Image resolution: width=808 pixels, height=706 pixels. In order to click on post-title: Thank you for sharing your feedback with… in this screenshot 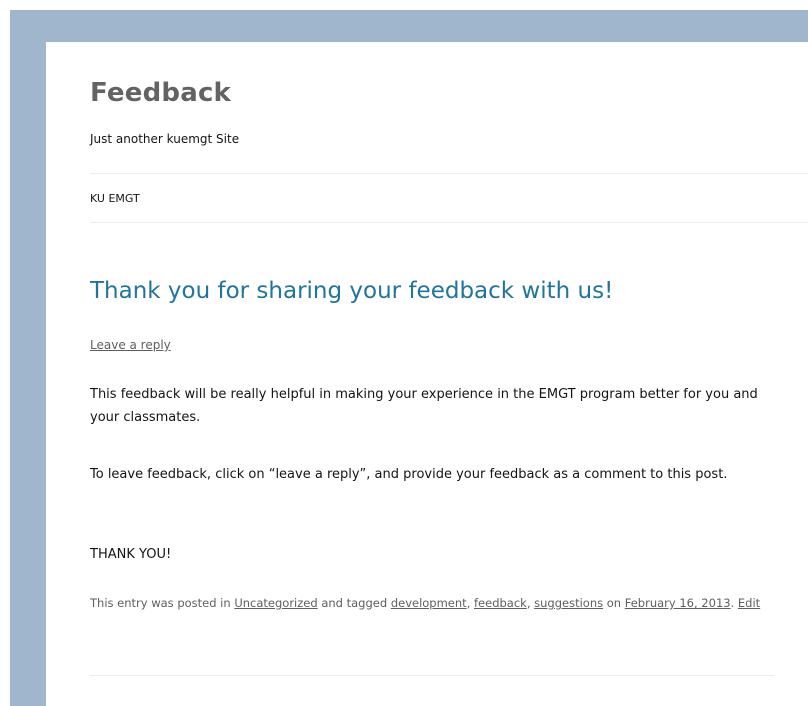, I will do `click(351, 291)`.